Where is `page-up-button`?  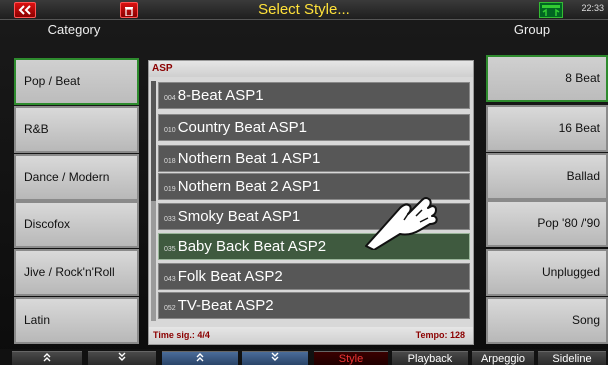
page-up-button is located at coordinates (47, 358).